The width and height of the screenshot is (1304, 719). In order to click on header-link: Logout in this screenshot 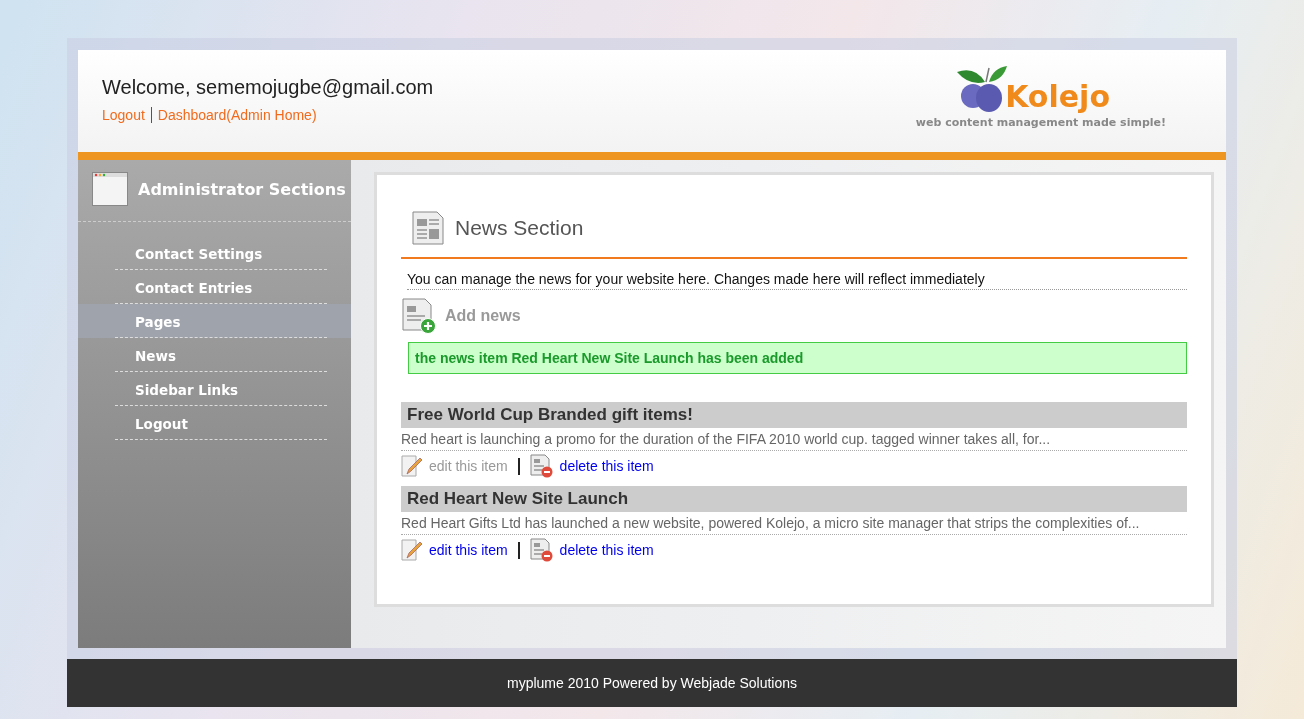, I will do `click(123, 115)`.